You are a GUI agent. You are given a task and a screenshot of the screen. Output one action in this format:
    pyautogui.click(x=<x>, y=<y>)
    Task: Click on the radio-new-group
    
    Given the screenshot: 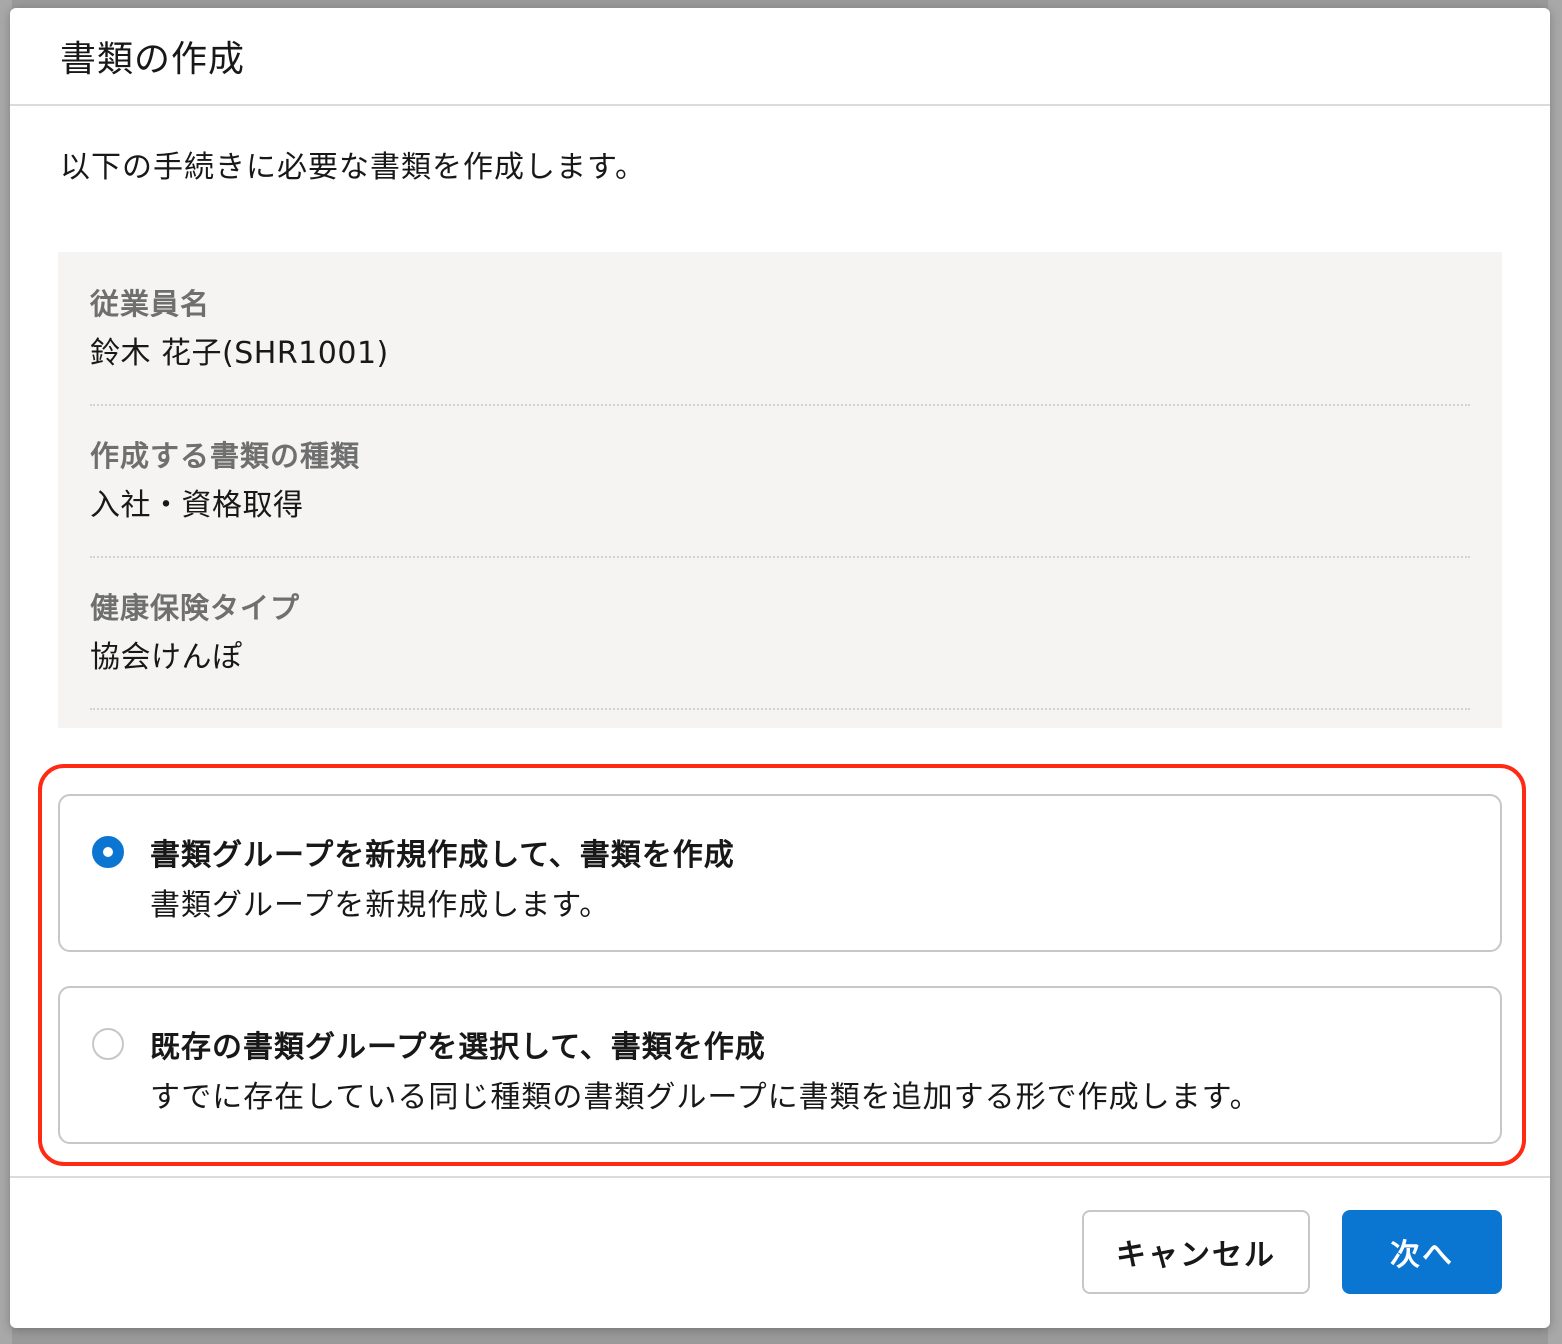 What is the action you would take?
    pyautogui.click(x=108, y=852)
    